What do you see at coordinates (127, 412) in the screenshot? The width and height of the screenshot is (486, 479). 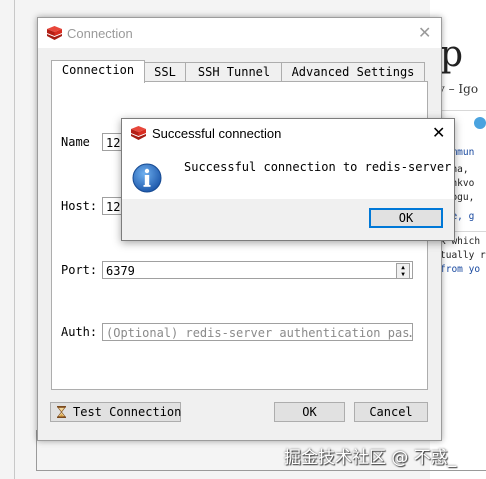 I see `test-connection-label: Test Connection` at bounding box center [127, 412].